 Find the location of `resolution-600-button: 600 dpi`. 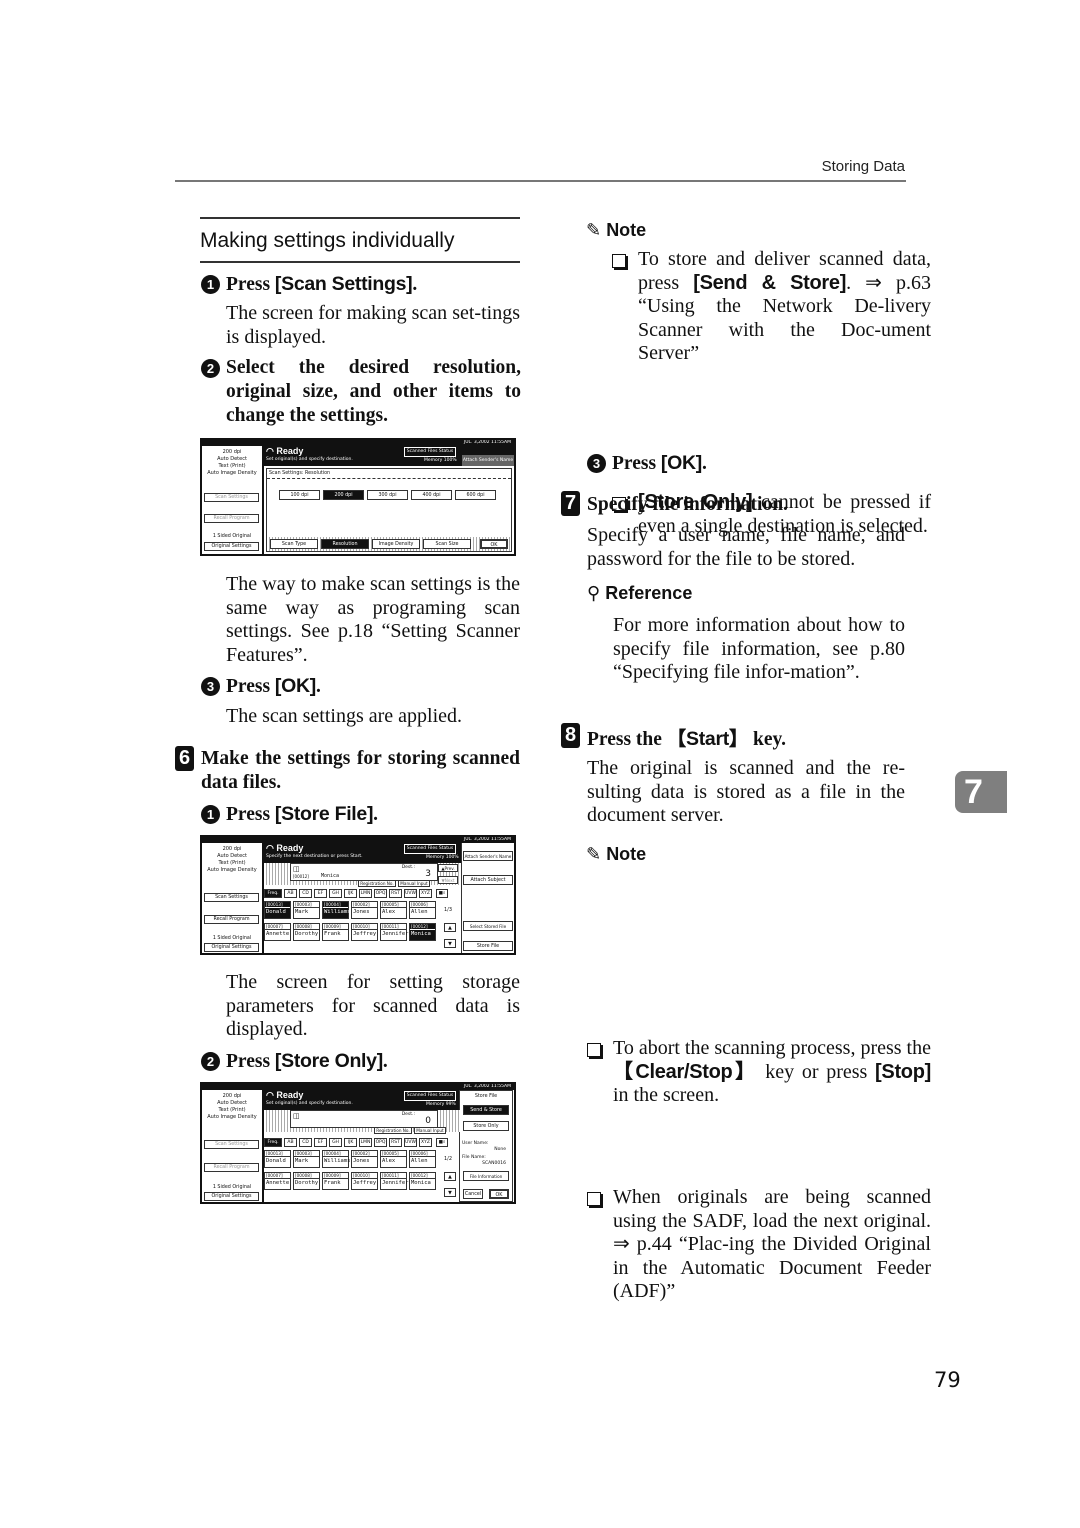

resolution-600-button: 600 dpi is located at coordinates (475, 495).